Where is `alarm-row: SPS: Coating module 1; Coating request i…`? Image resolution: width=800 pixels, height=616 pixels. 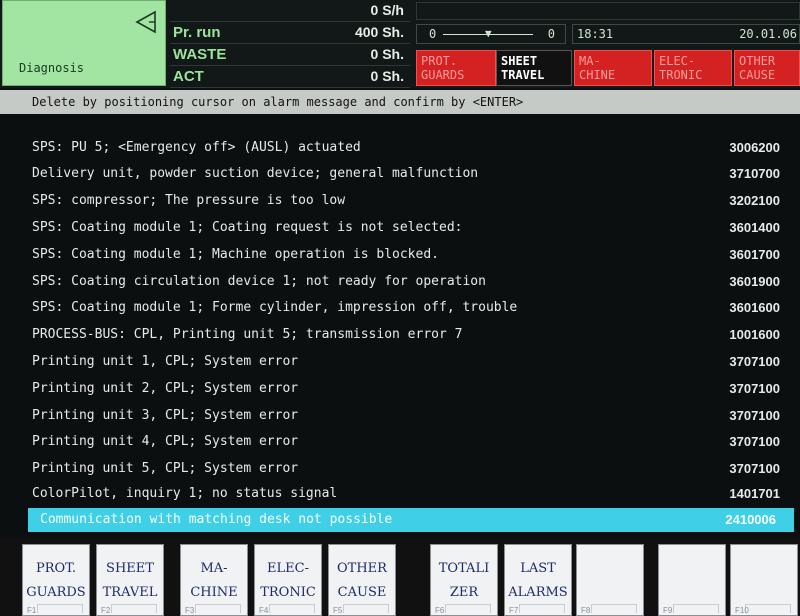 alarm-row: SPS: Coating module 1; Coating request i… is located at coordinates (400, 228).